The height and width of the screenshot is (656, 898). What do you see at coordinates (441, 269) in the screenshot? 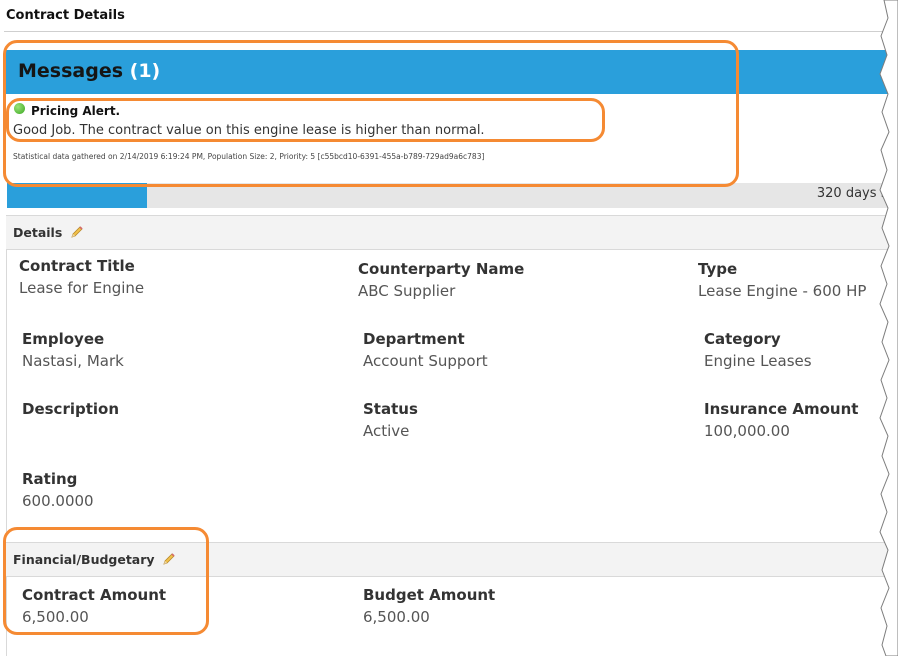
I see `field-label: Counterparty Name` at bounding box center [441, 269].